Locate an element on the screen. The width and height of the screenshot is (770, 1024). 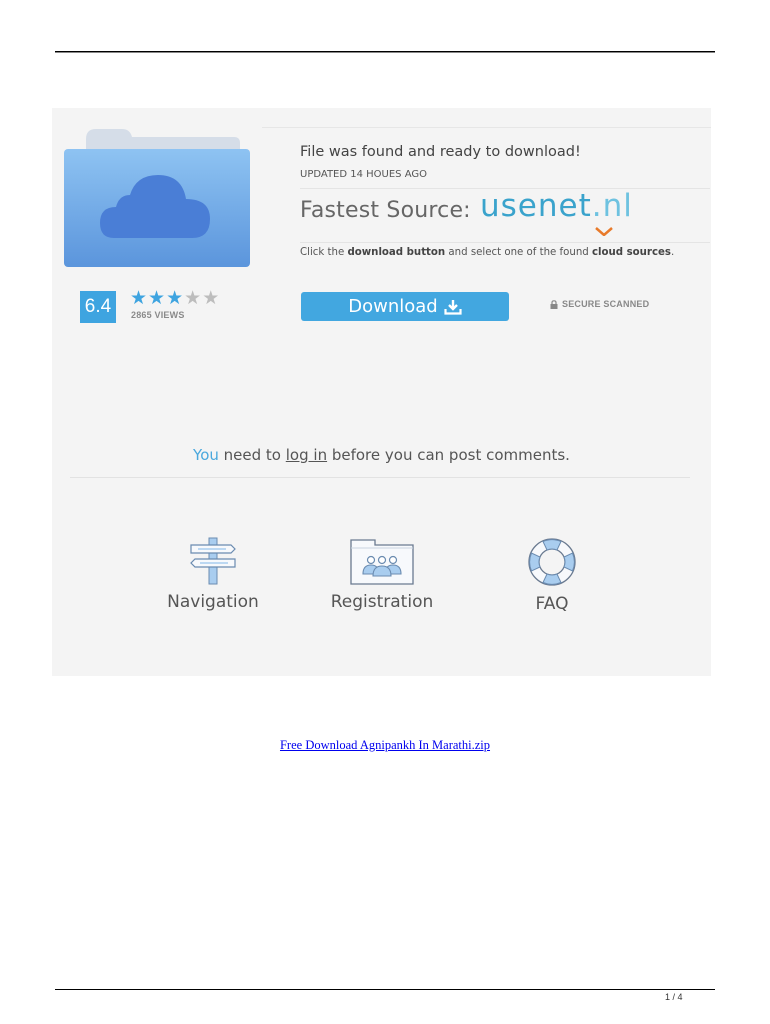
feature-faq: FAQ is located at coordinates (552, 575).